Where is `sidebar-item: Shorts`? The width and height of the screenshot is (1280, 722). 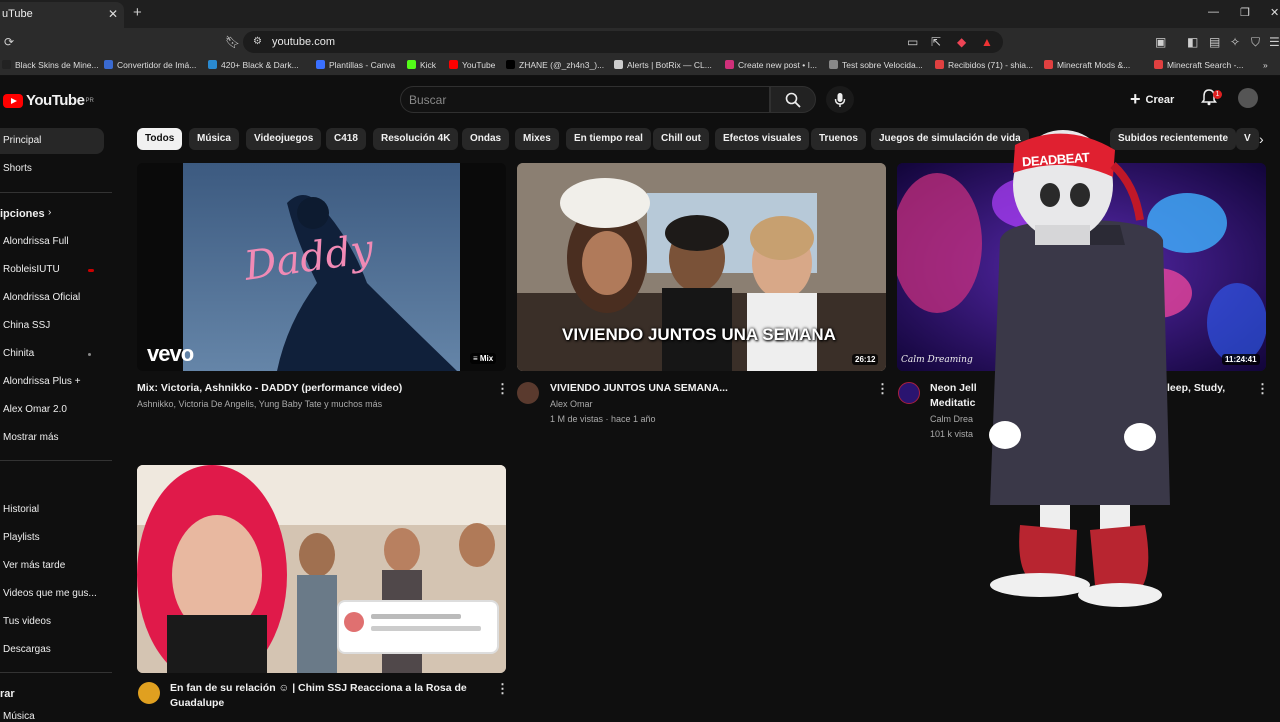 sidebar-item: Shorts is located at coordinates (17, 168).